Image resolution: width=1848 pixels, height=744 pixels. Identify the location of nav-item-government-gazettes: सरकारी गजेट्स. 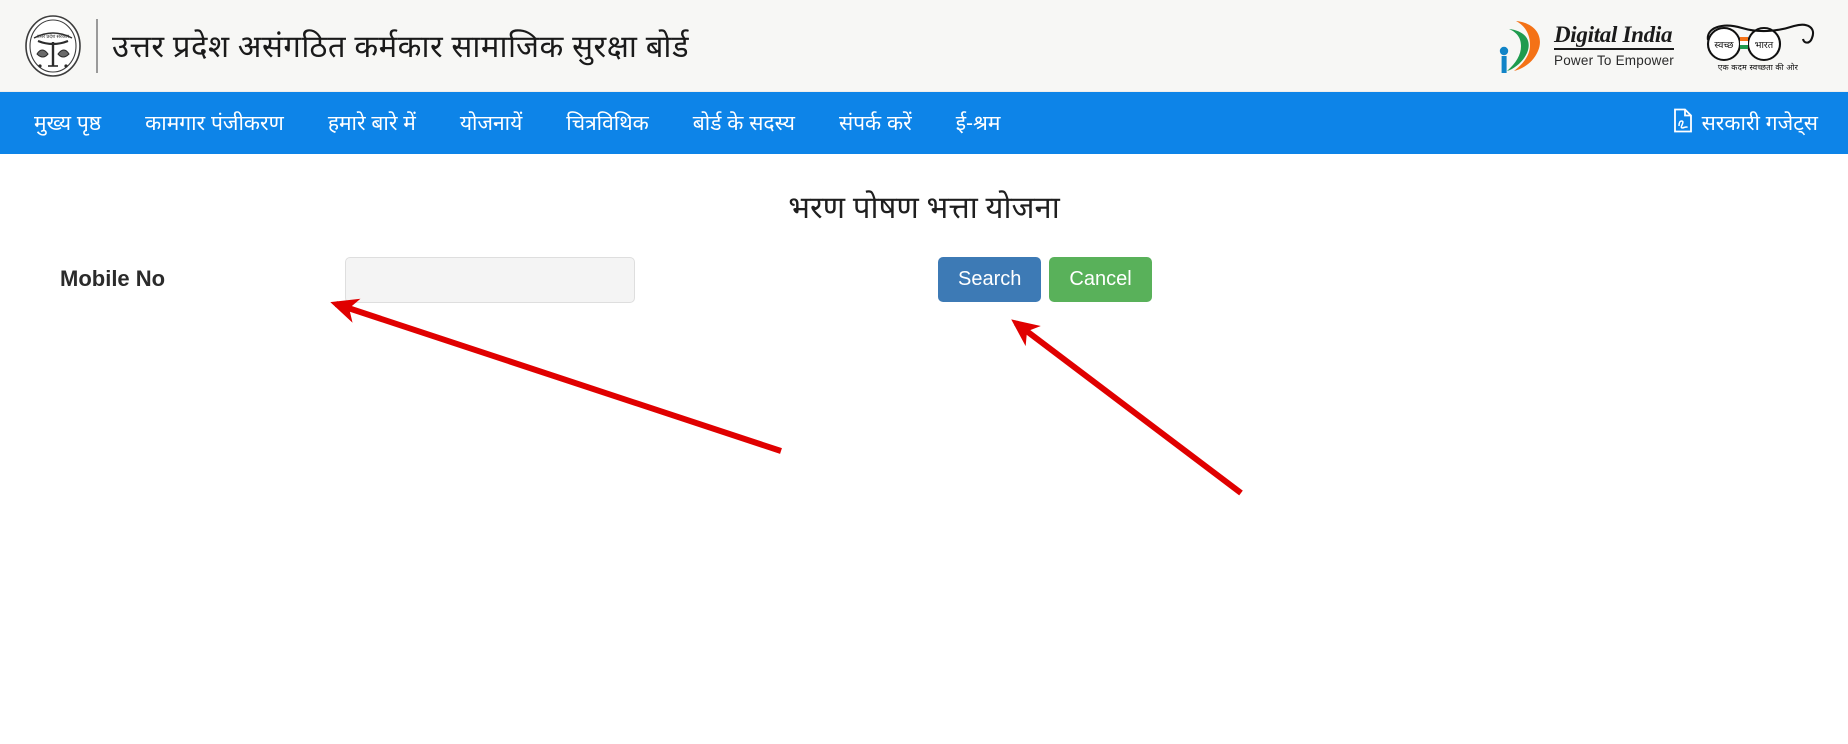
(1745, 123).